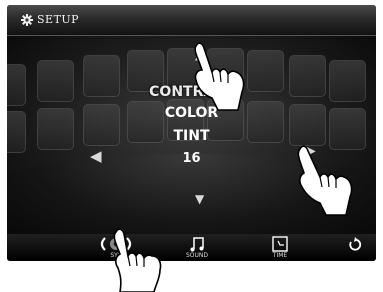 Image resolution: width=383 pixels, height=292 pixels. What do you see at coordinates (58, 19) in the screenshot?
I see `page-title: SETUP` at bounding box center [58, 19].